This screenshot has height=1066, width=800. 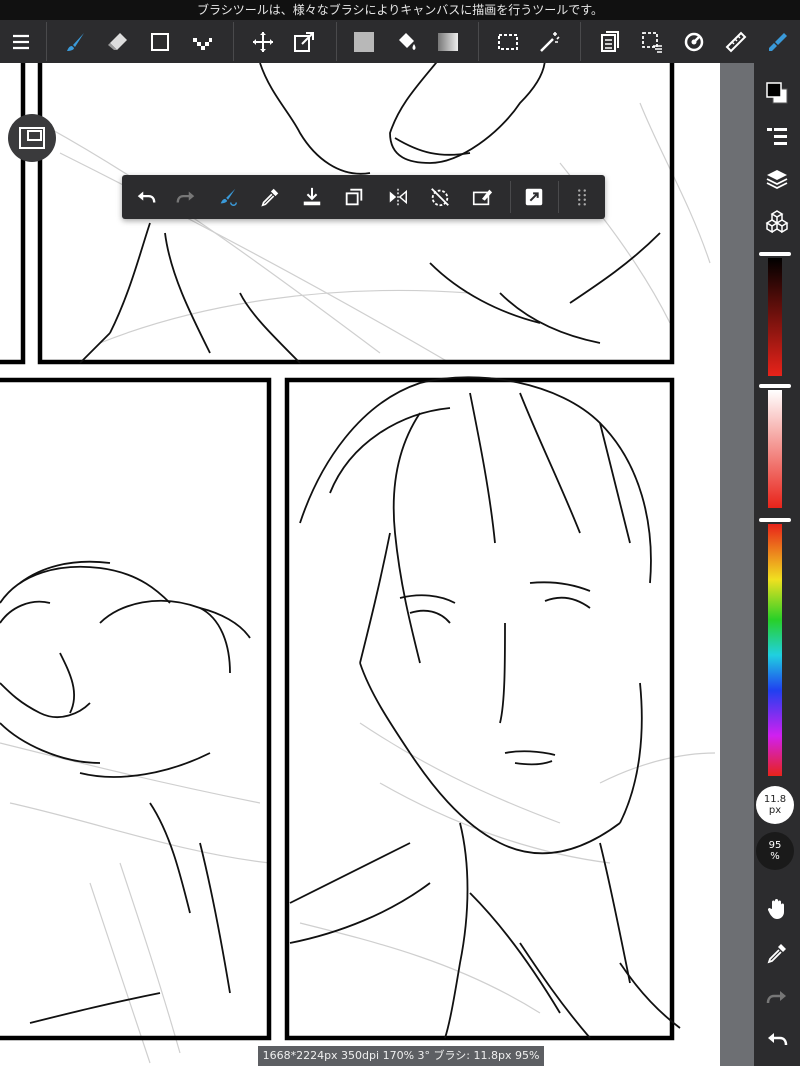 I want to click on opacity-unit: %, so click(x=775, y=856).